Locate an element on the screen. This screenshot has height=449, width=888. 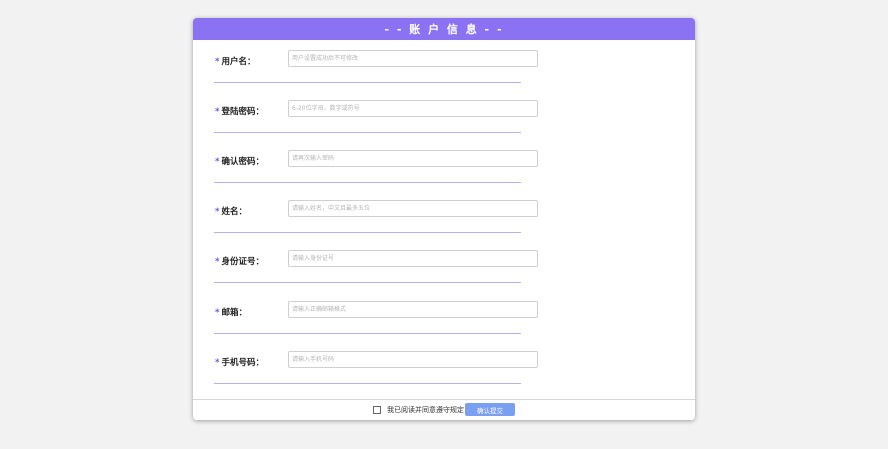
agree-checkbox is located at coordinates (377, 410).